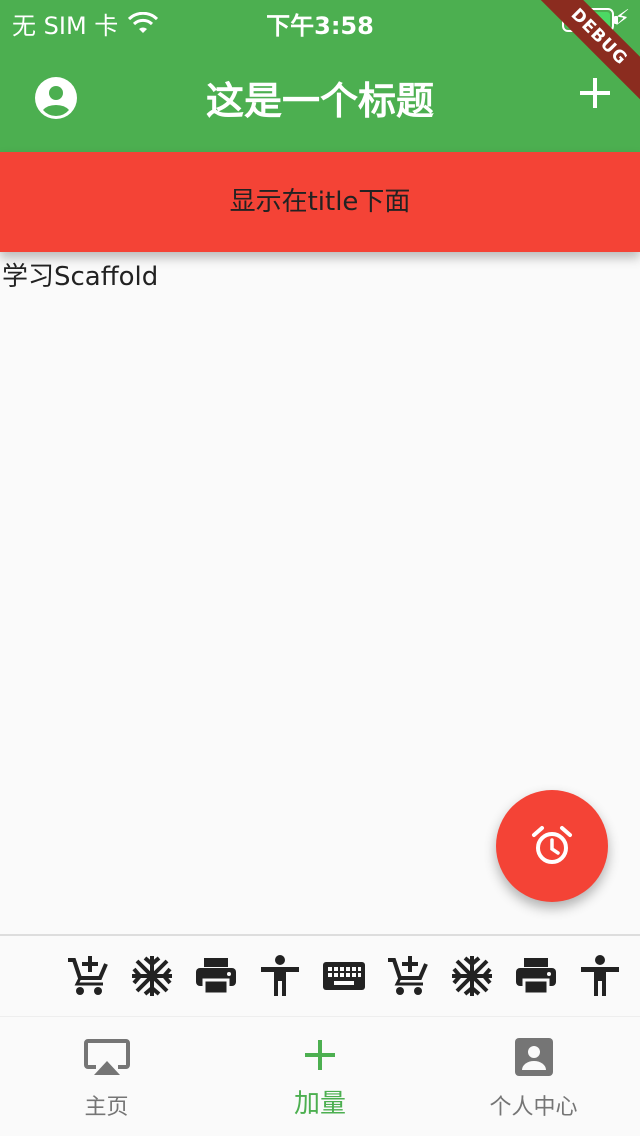 This screenshot has height=1136, width=640. What do you see at coordinates (622, 18) in the screenshot?
I see `charging-icon: ⚡` at bounding box center [622, 18].